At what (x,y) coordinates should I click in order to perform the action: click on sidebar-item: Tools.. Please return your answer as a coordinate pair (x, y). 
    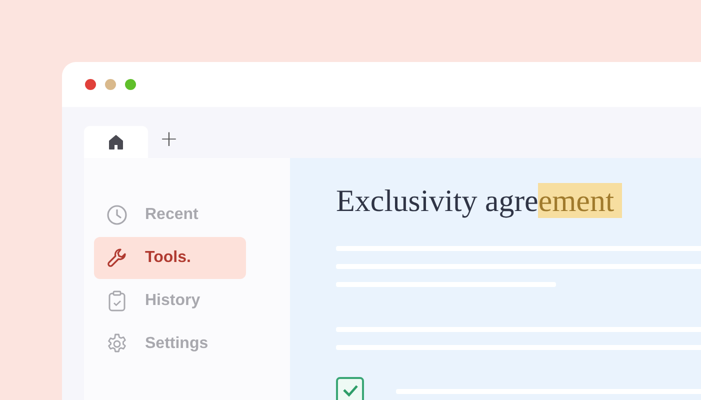
    Looking at the image, I should click on (170, 258).